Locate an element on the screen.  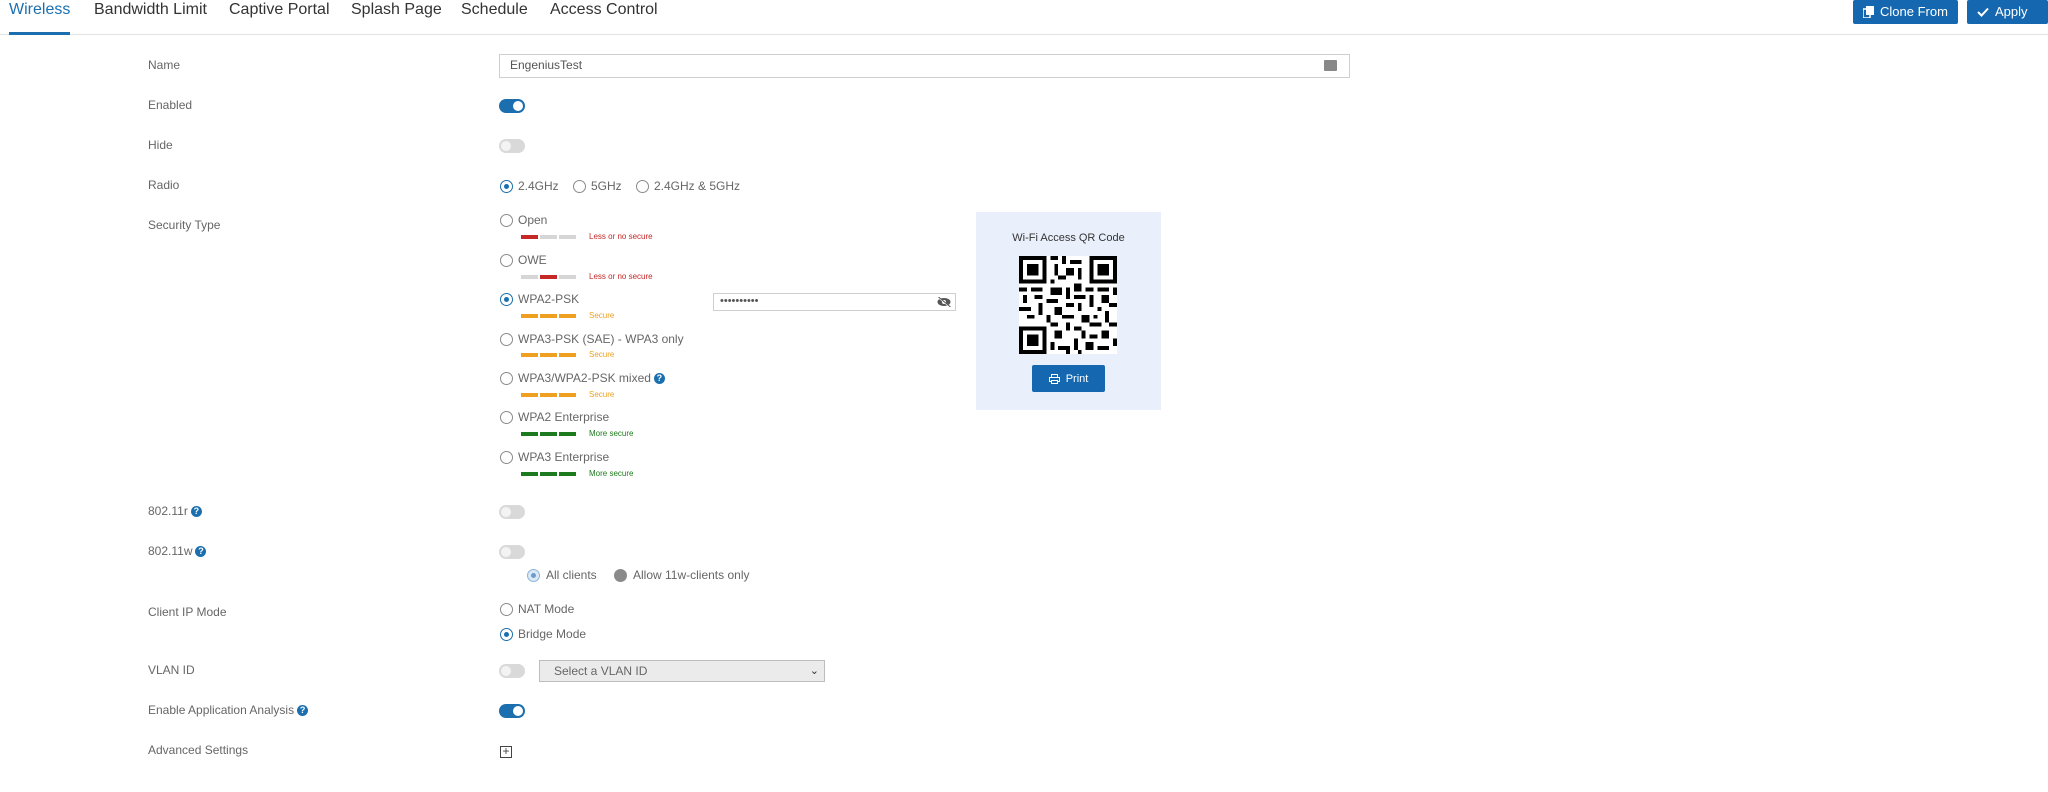
qr-code-image is located at coordinates (1068, 305).